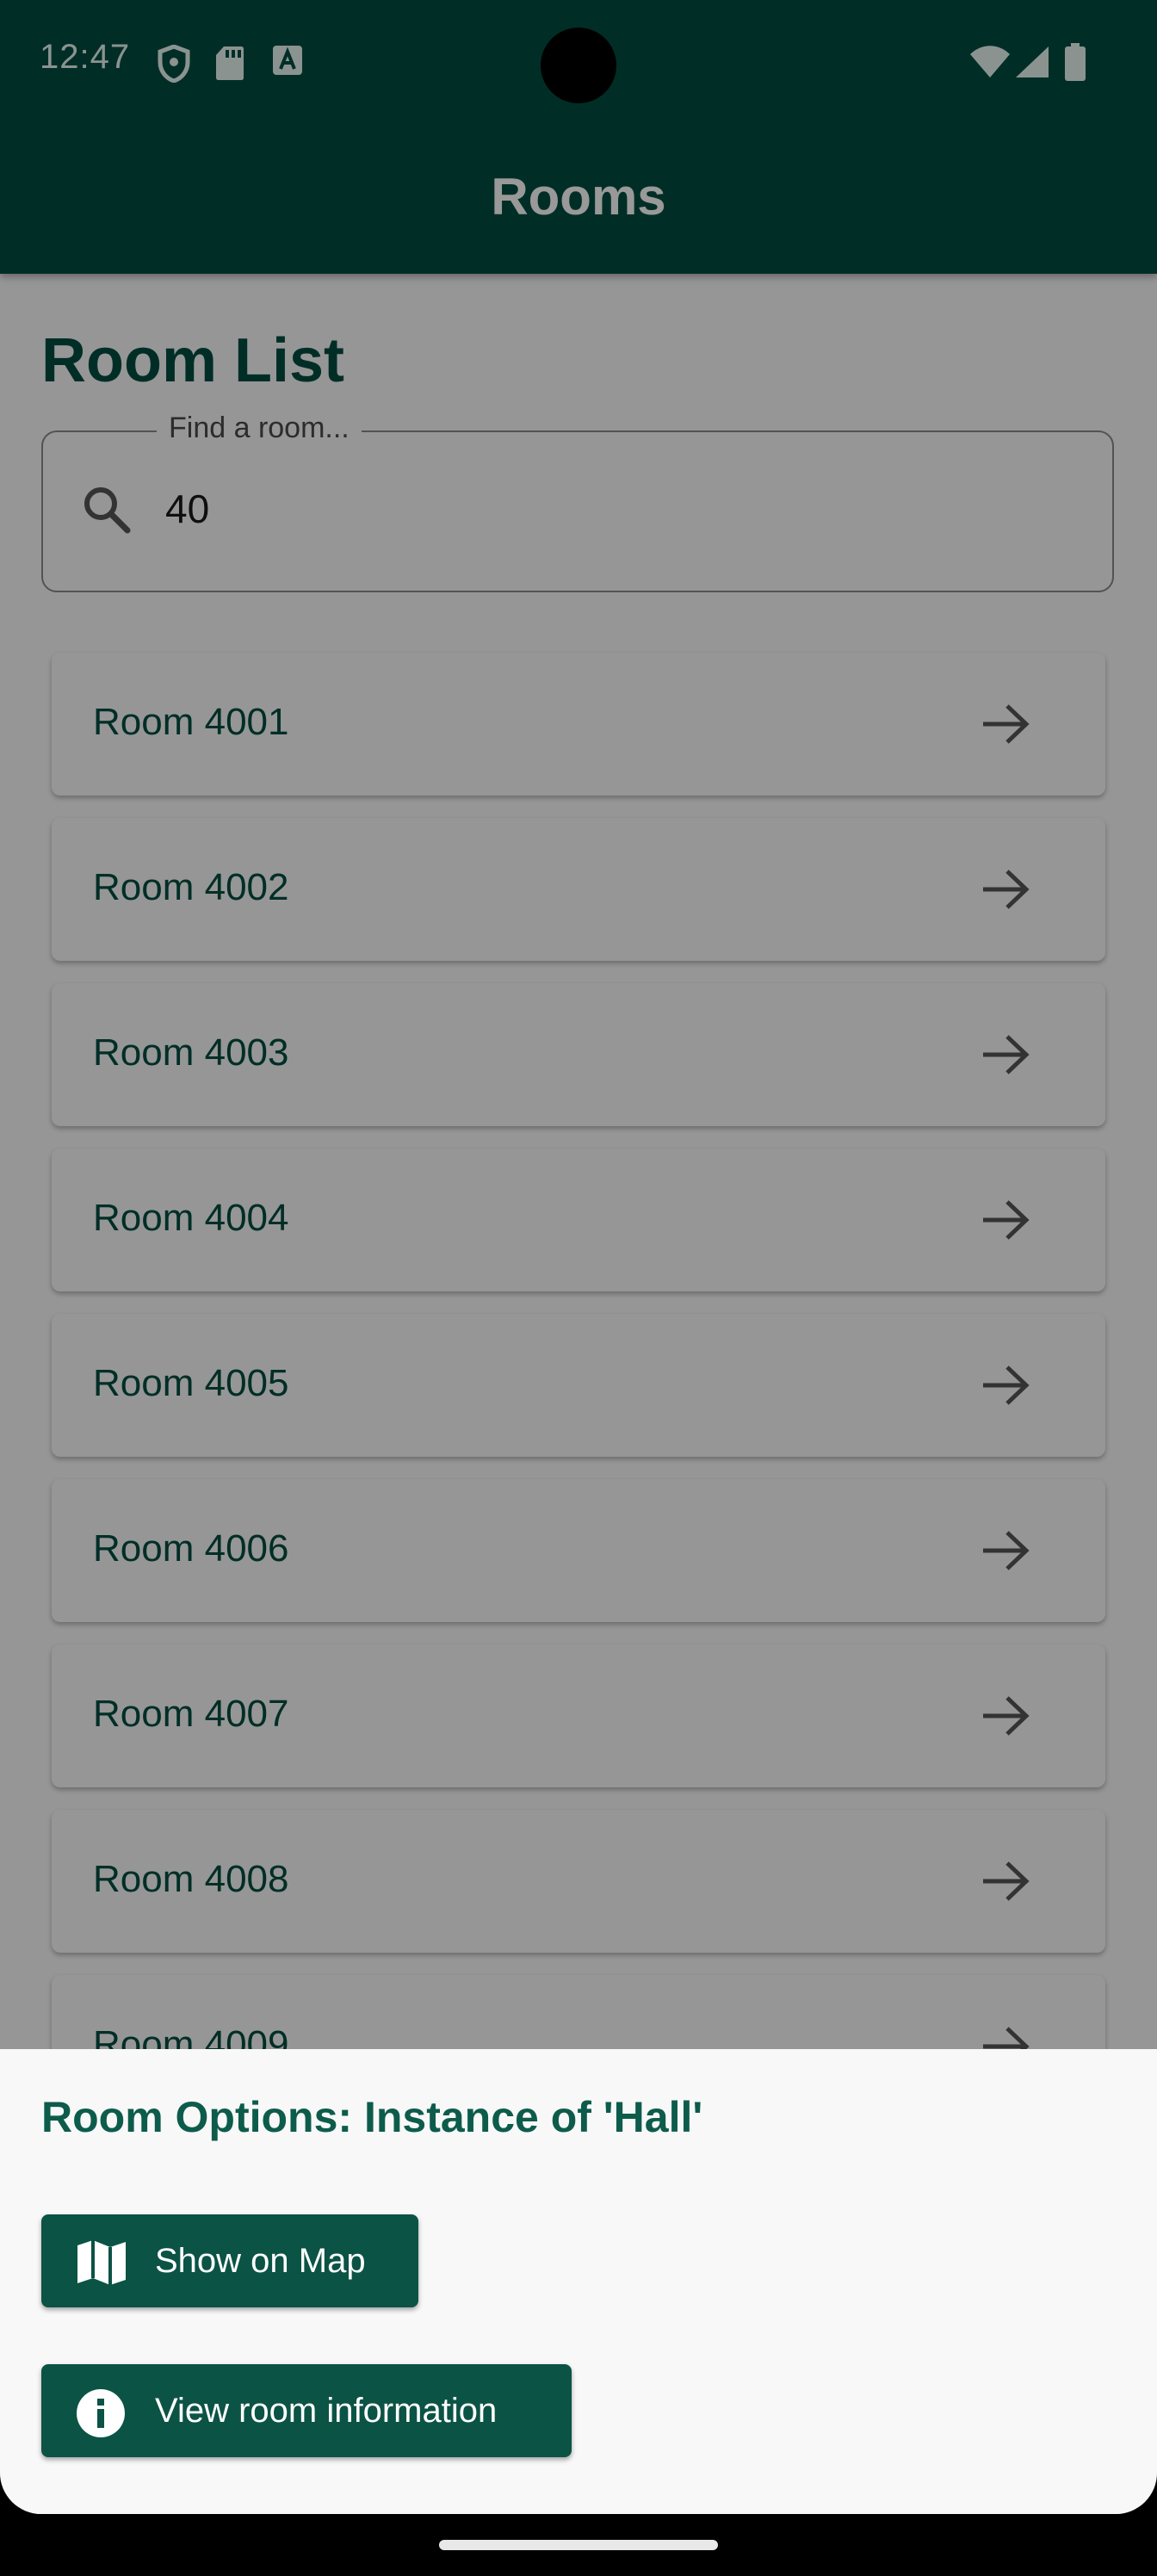 The width and height of the screenshot is (1157, 2576). Describe the element at coordinates (260, 2261) in the screenshot. I see `show-on-map-label: Show on Map` at that location.